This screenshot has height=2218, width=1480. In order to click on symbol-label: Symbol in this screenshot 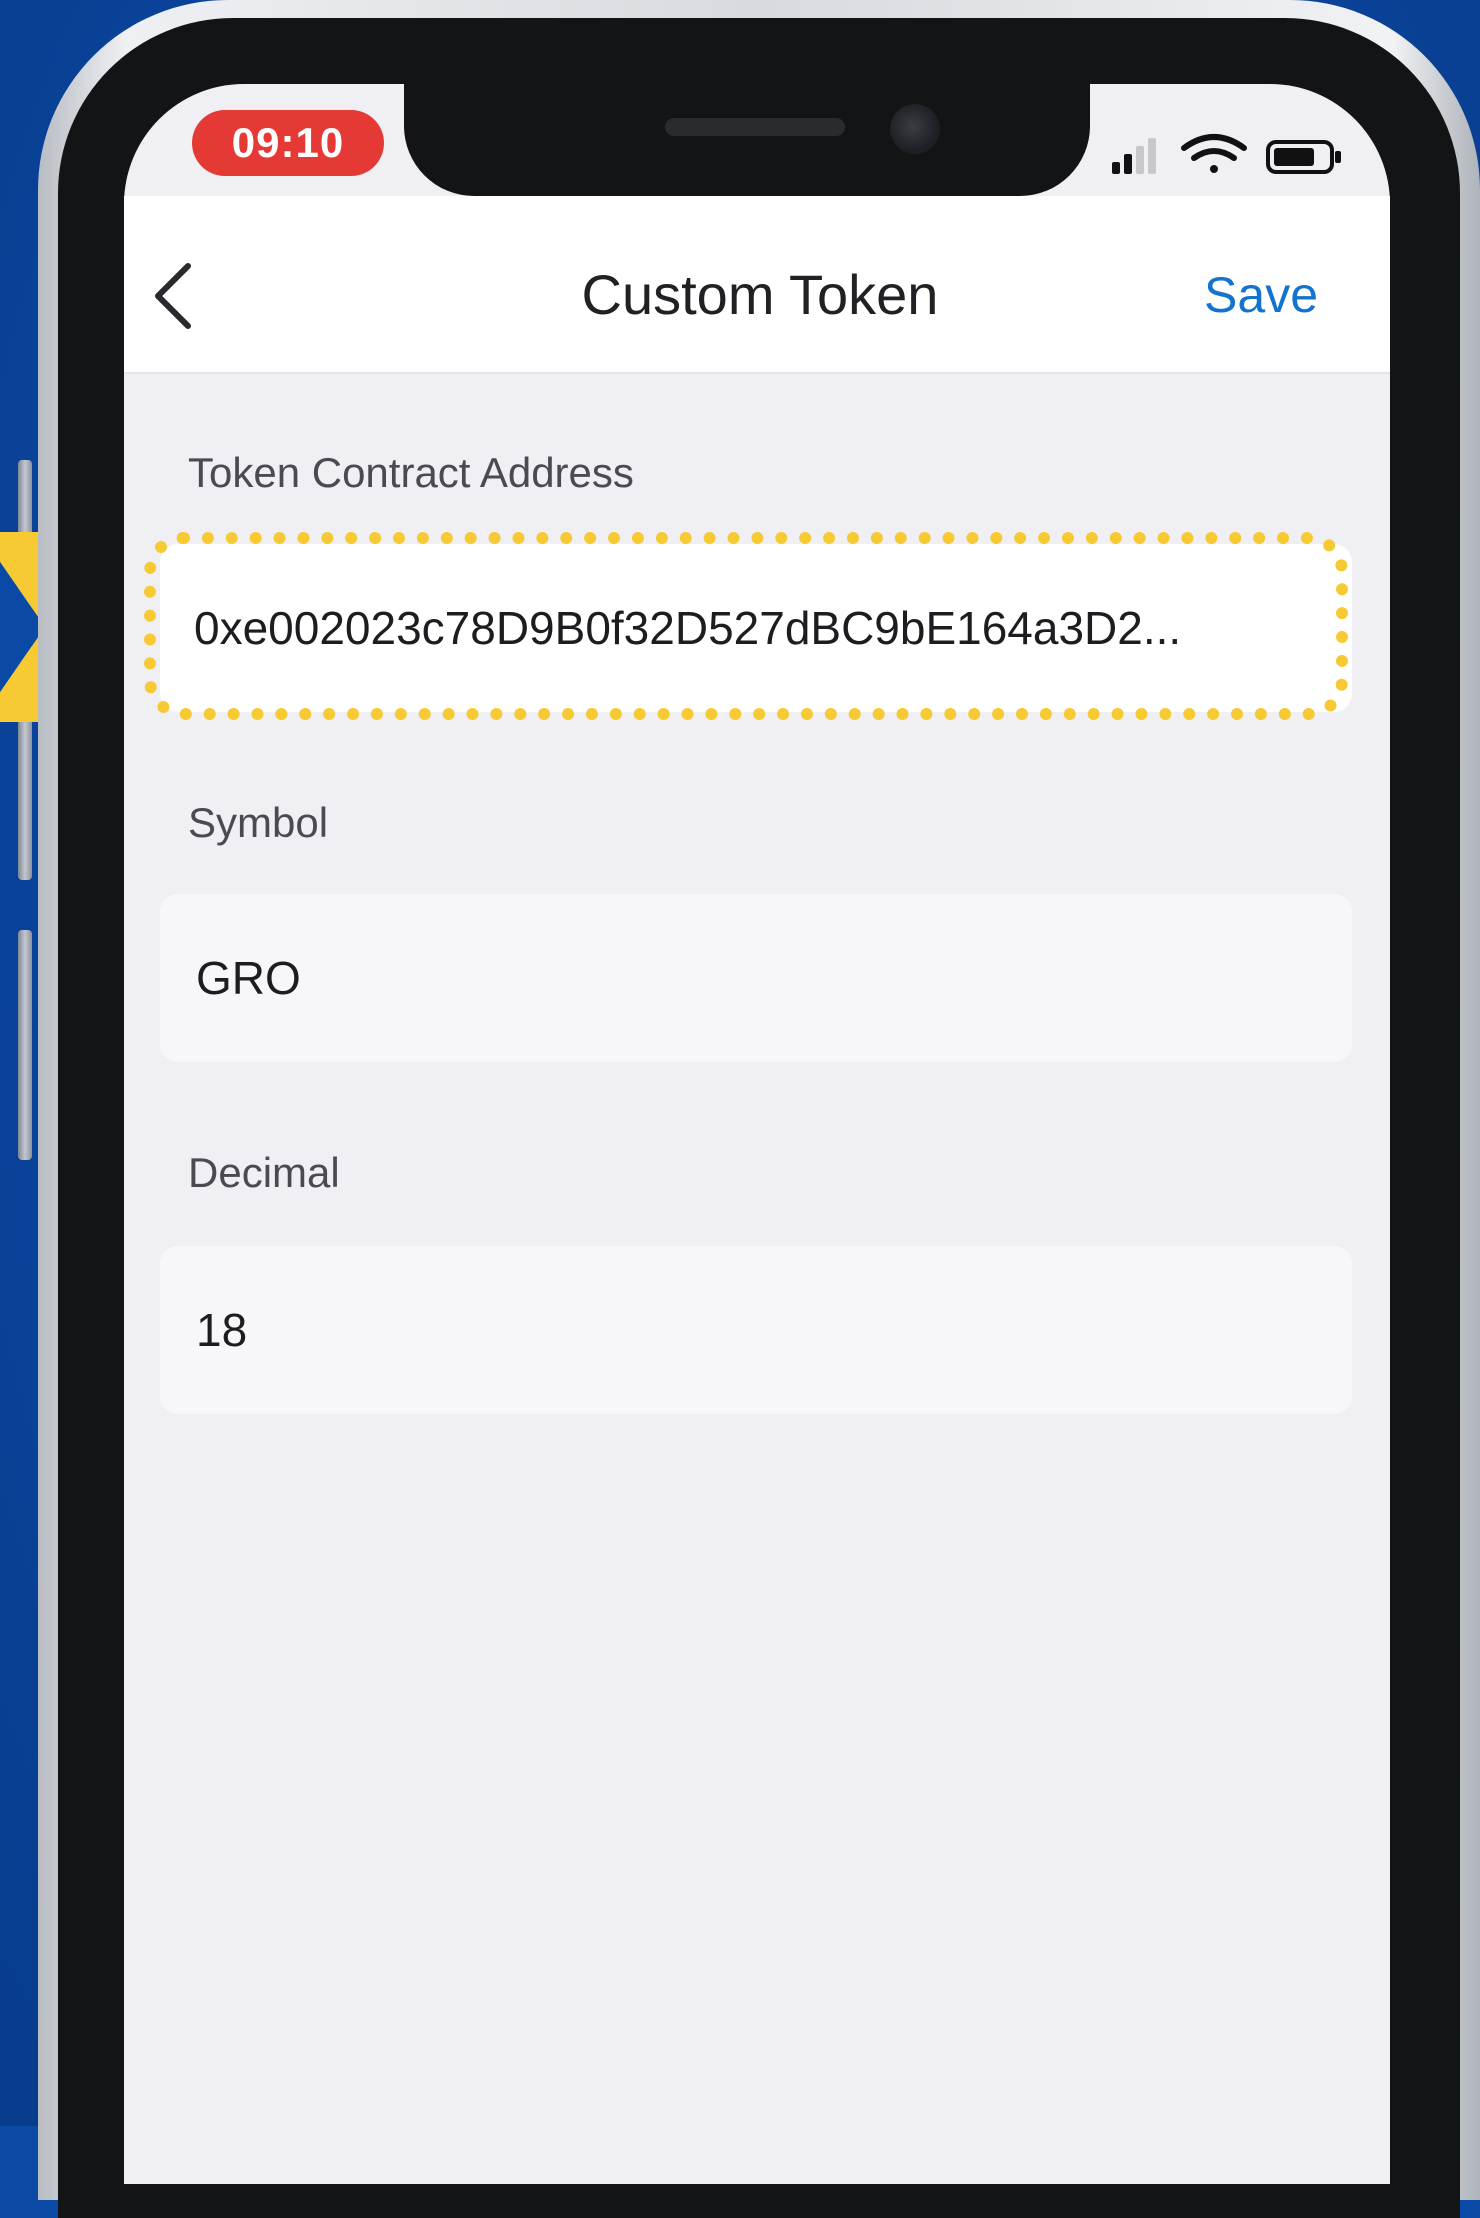, I will do `click(258, 822)`.